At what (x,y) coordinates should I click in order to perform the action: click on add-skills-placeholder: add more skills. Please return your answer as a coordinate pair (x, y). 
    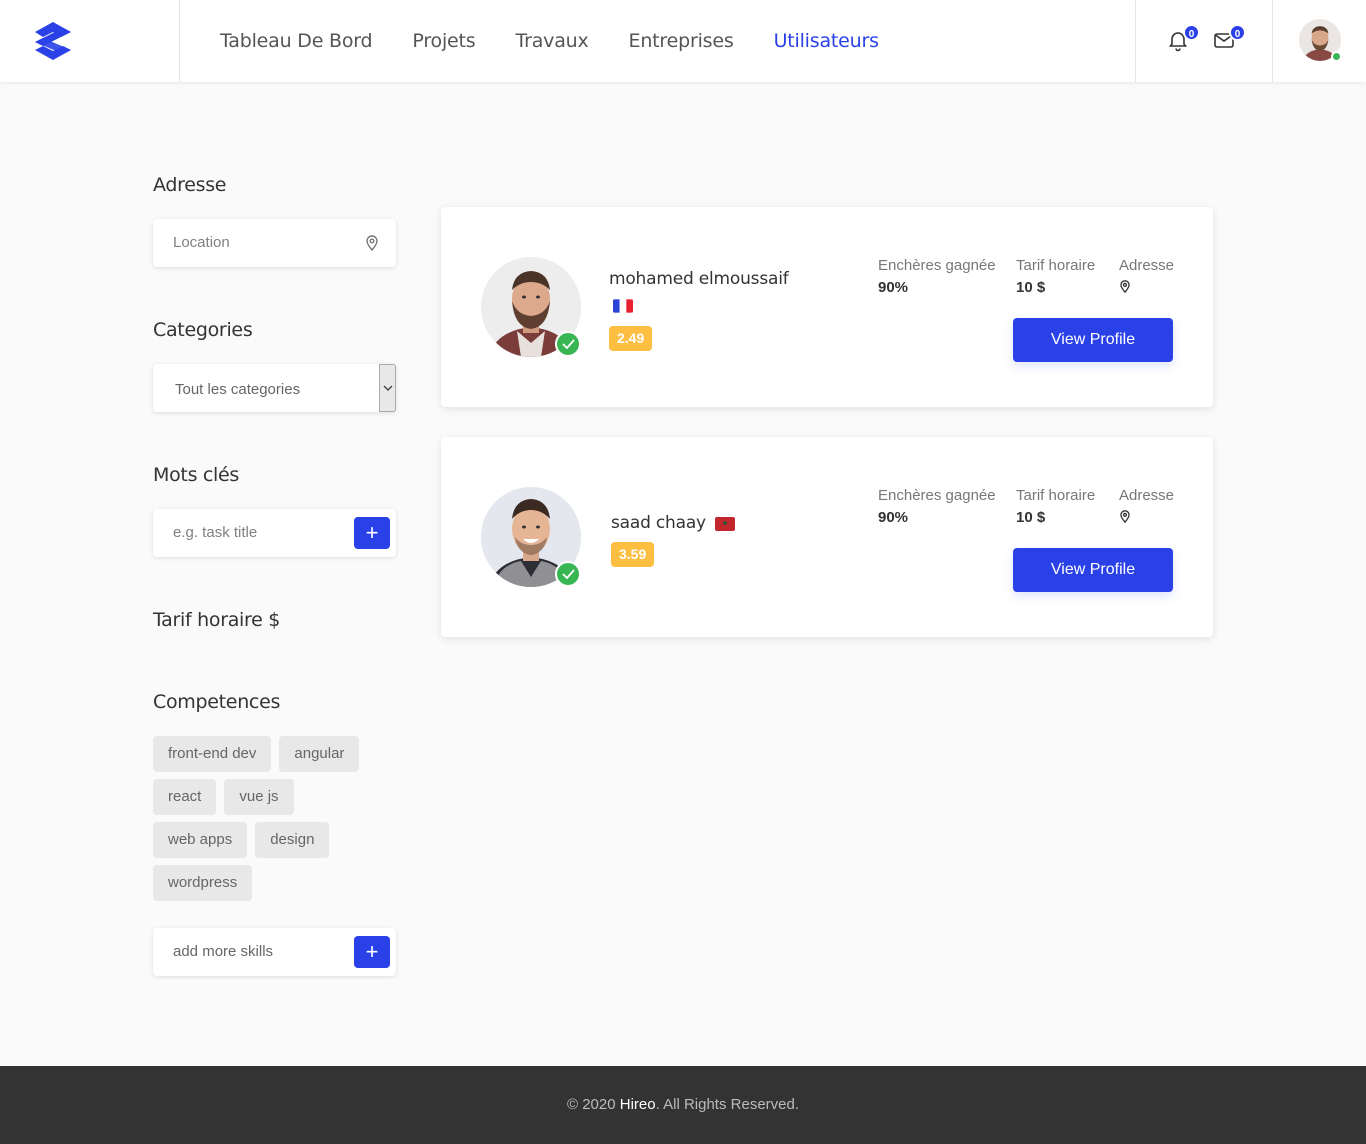
    Looking at the image, I should click on (223, 951).